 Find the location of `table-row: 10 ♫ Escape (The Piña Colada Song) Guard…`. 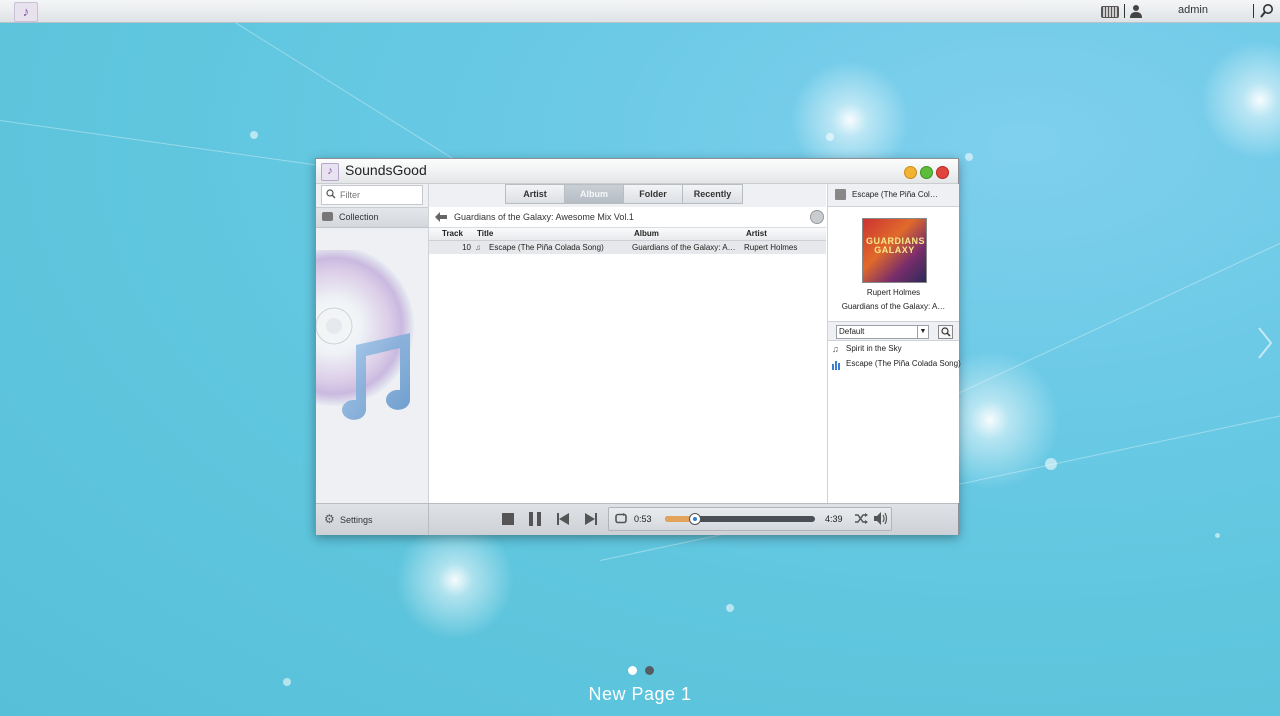

table-row: 10 ♫ Escape (The Piña Colada Song) Guard… is located at coordinates (627, 247).